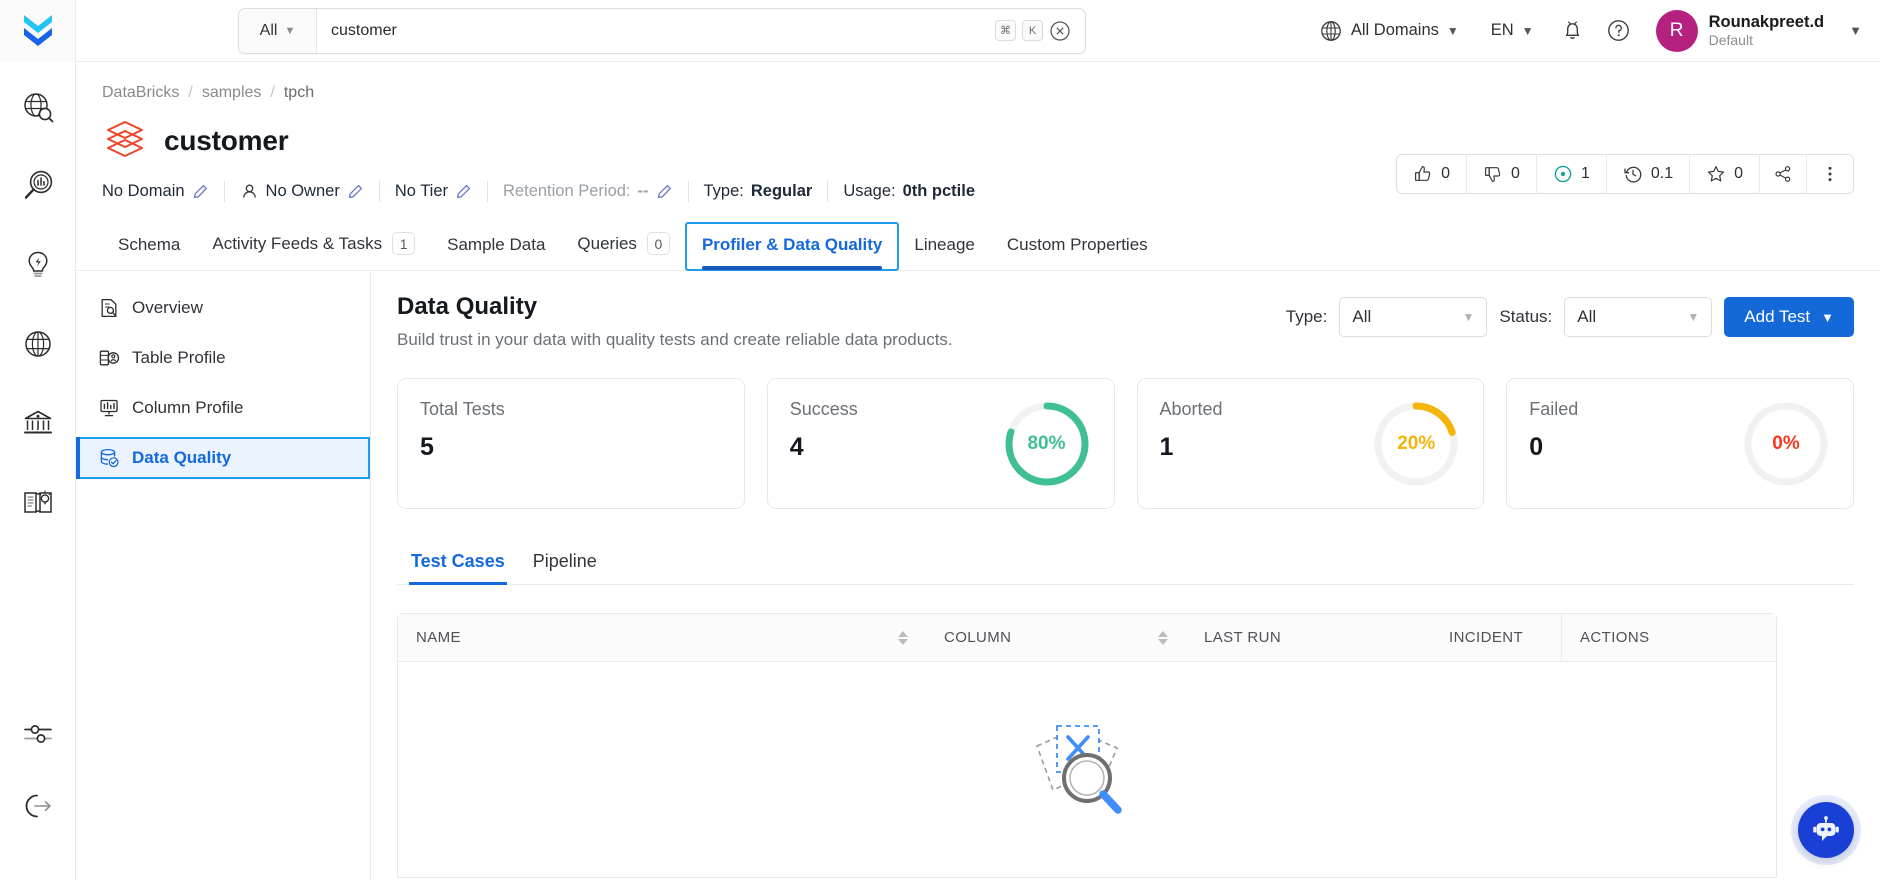  Describe the element at coordinates (1060, 31) in the screenshot. I see `close-circle-icon` at that location.